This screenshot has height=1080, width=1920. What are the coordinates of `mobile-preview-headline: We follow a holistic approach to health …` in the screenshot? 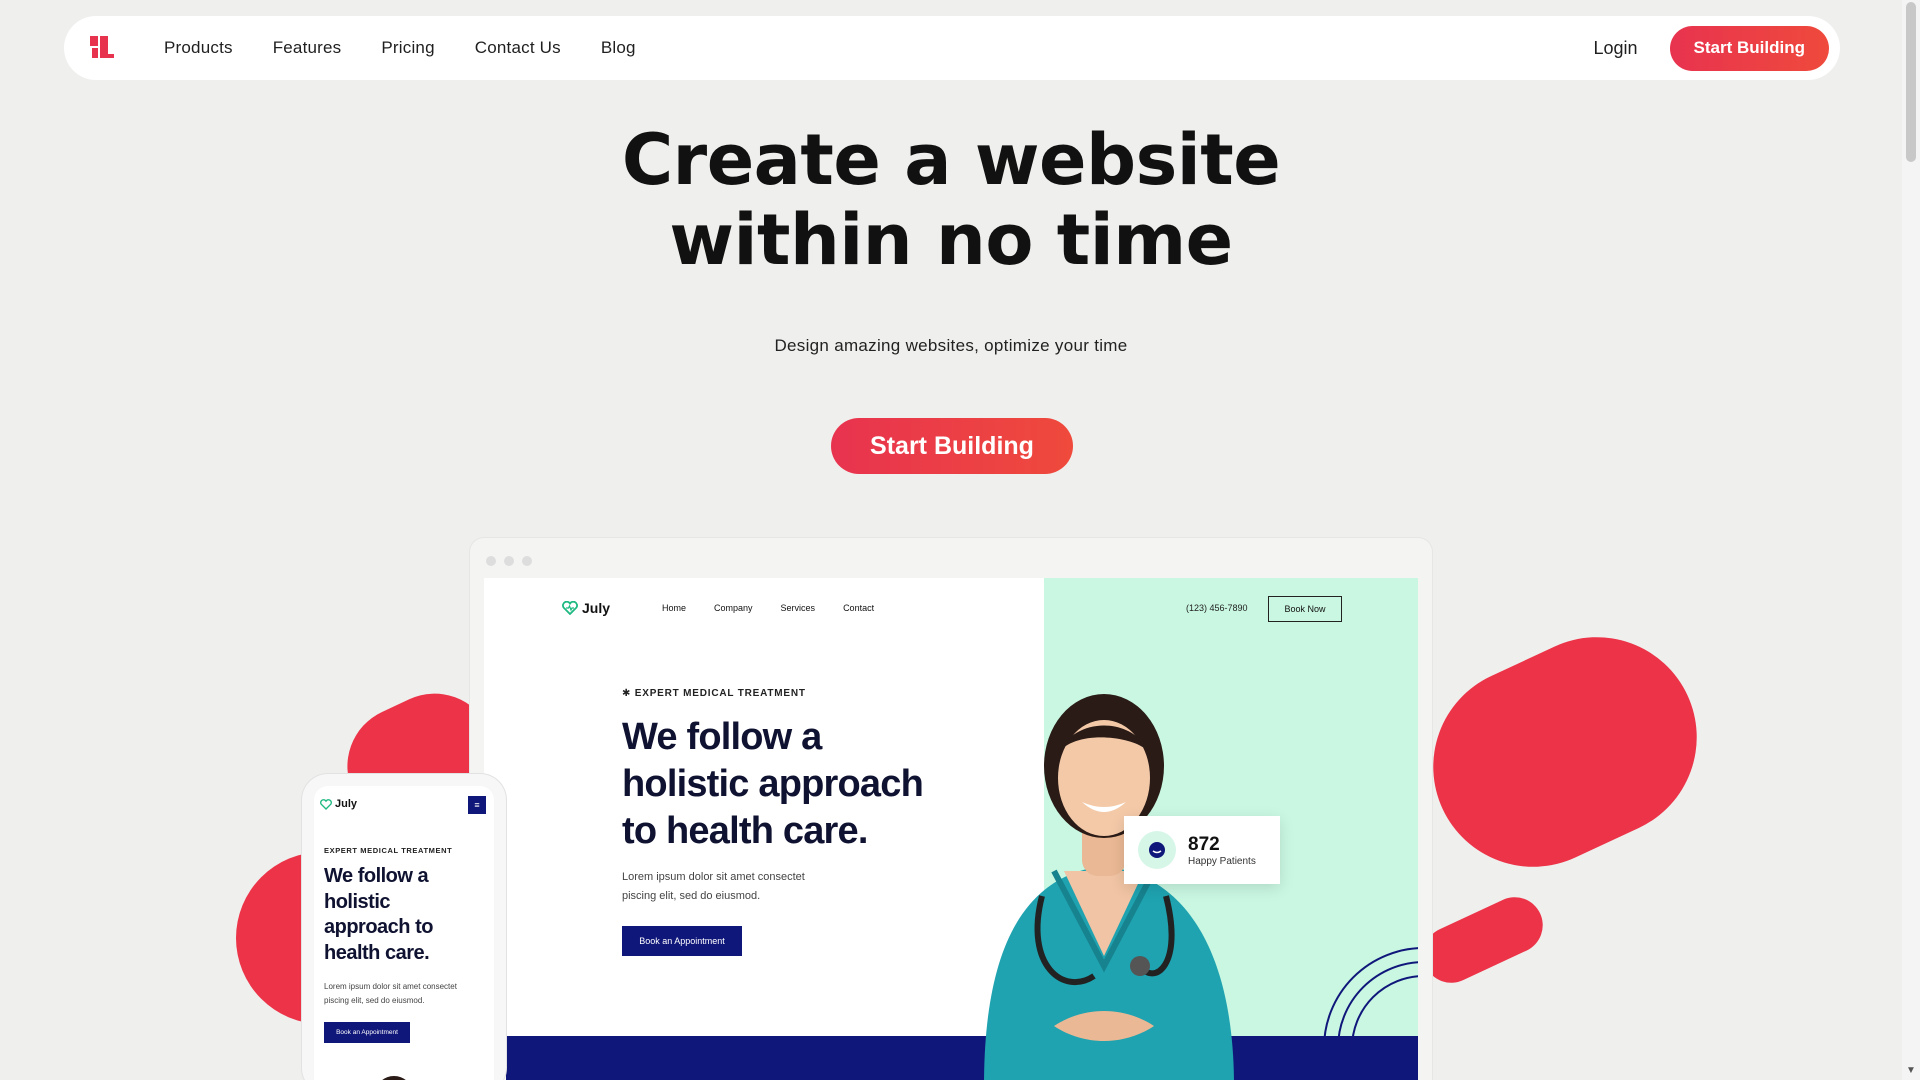 It's located at (399, 915).